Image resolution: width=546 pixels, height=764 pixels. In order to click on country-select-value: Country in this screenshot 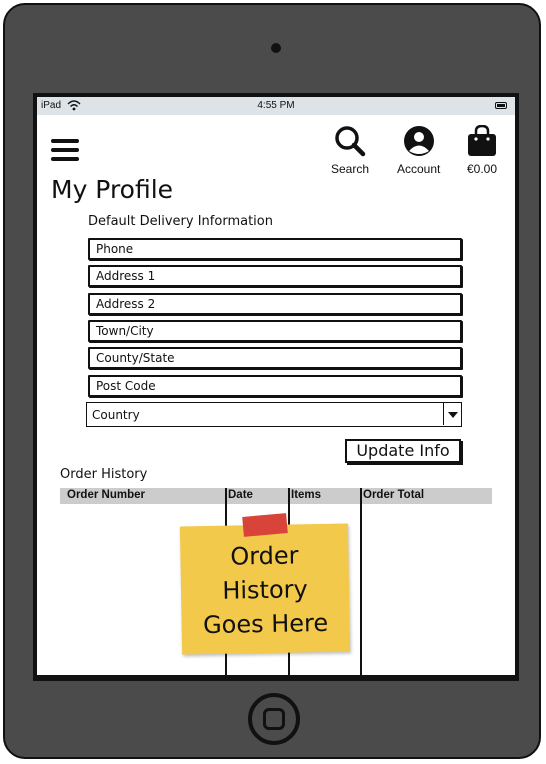, I will do `click(116, 415)`.